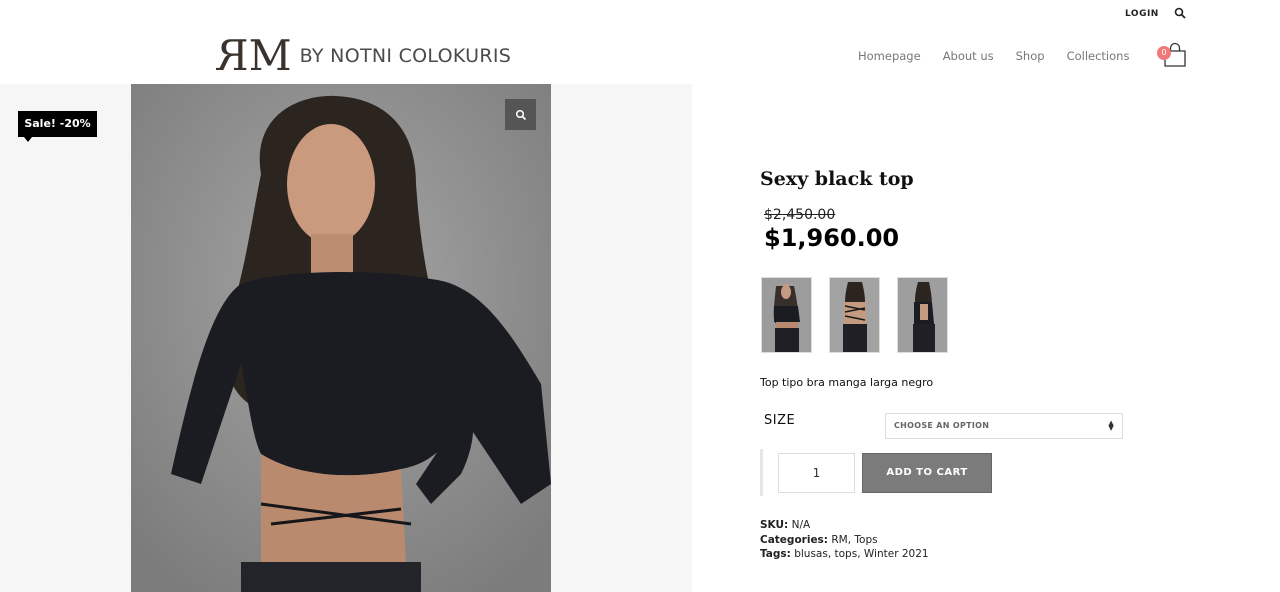  What do you see at coordinates (775, 554) in the screenshot?
I see `tags-label: Tags:` at bounding box center [775, 554].